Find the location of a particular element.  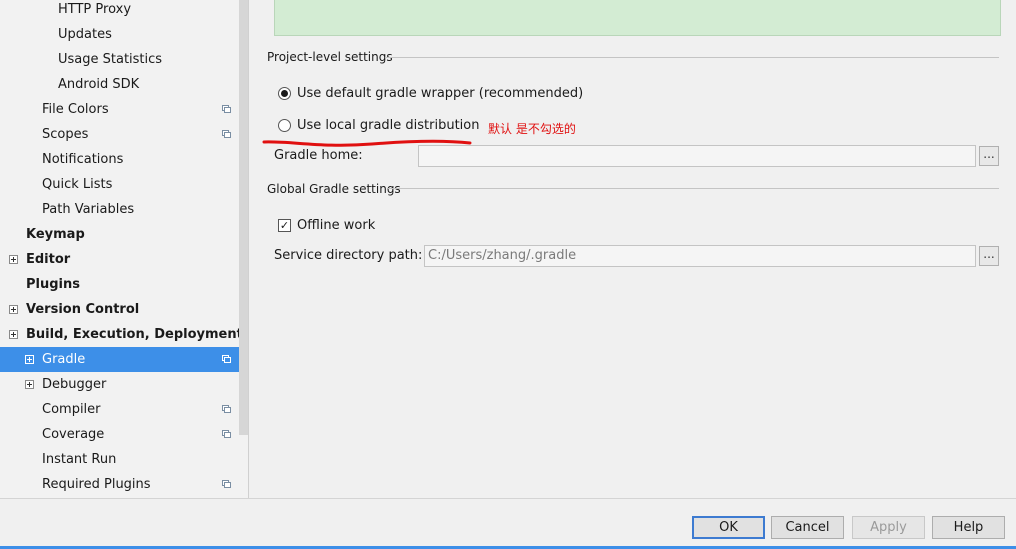

sidebar-item-label: HTTP Proxy is located at coordinates (95, 9).